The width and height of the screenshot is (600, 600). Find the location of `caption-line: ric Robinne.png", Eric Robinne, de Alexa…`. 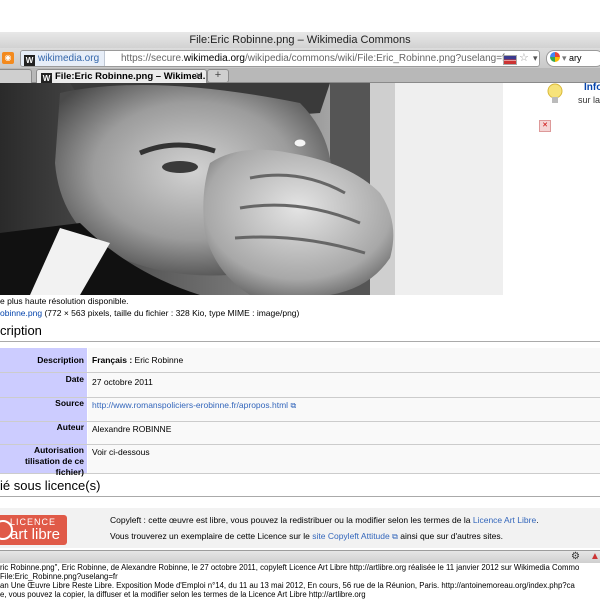

caption-line: ric Robinne.png", Eric Robinne, de Alexa… is located at coordinates (290, 567).